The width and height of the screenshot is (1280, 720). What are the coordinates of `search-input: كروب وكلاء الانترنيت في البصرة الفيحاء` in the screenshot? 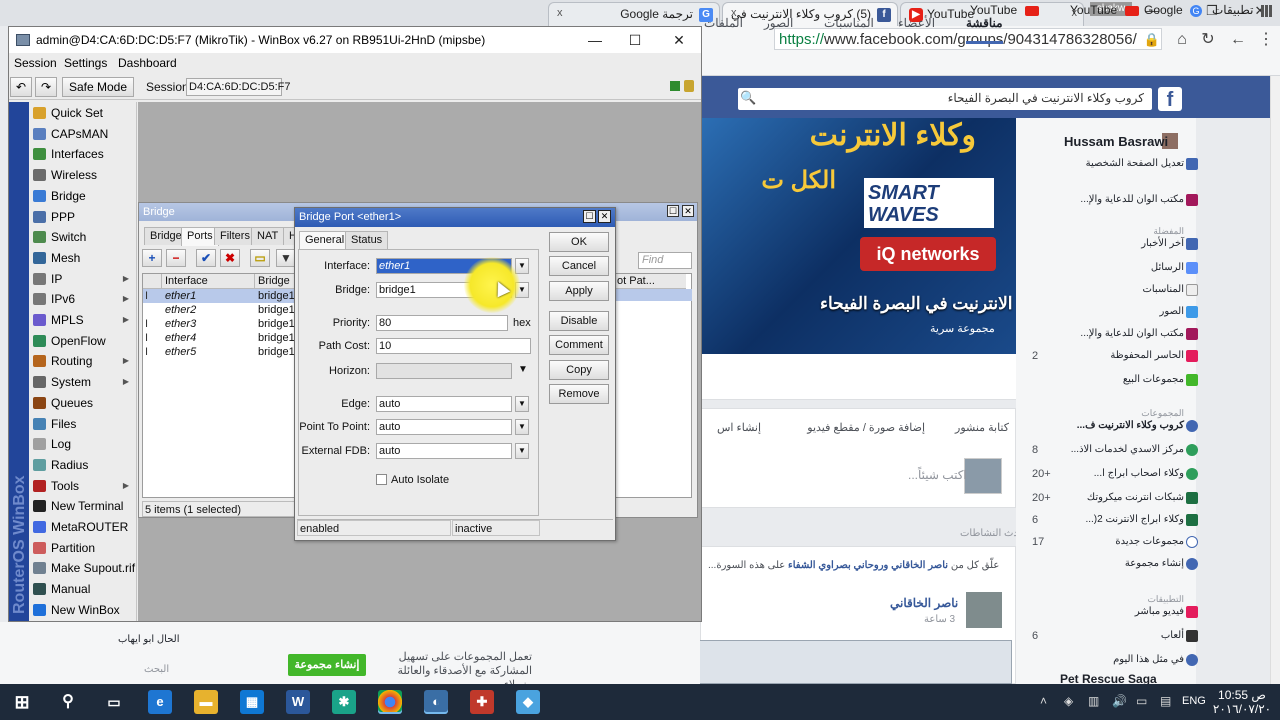 It's located at (945, 99).